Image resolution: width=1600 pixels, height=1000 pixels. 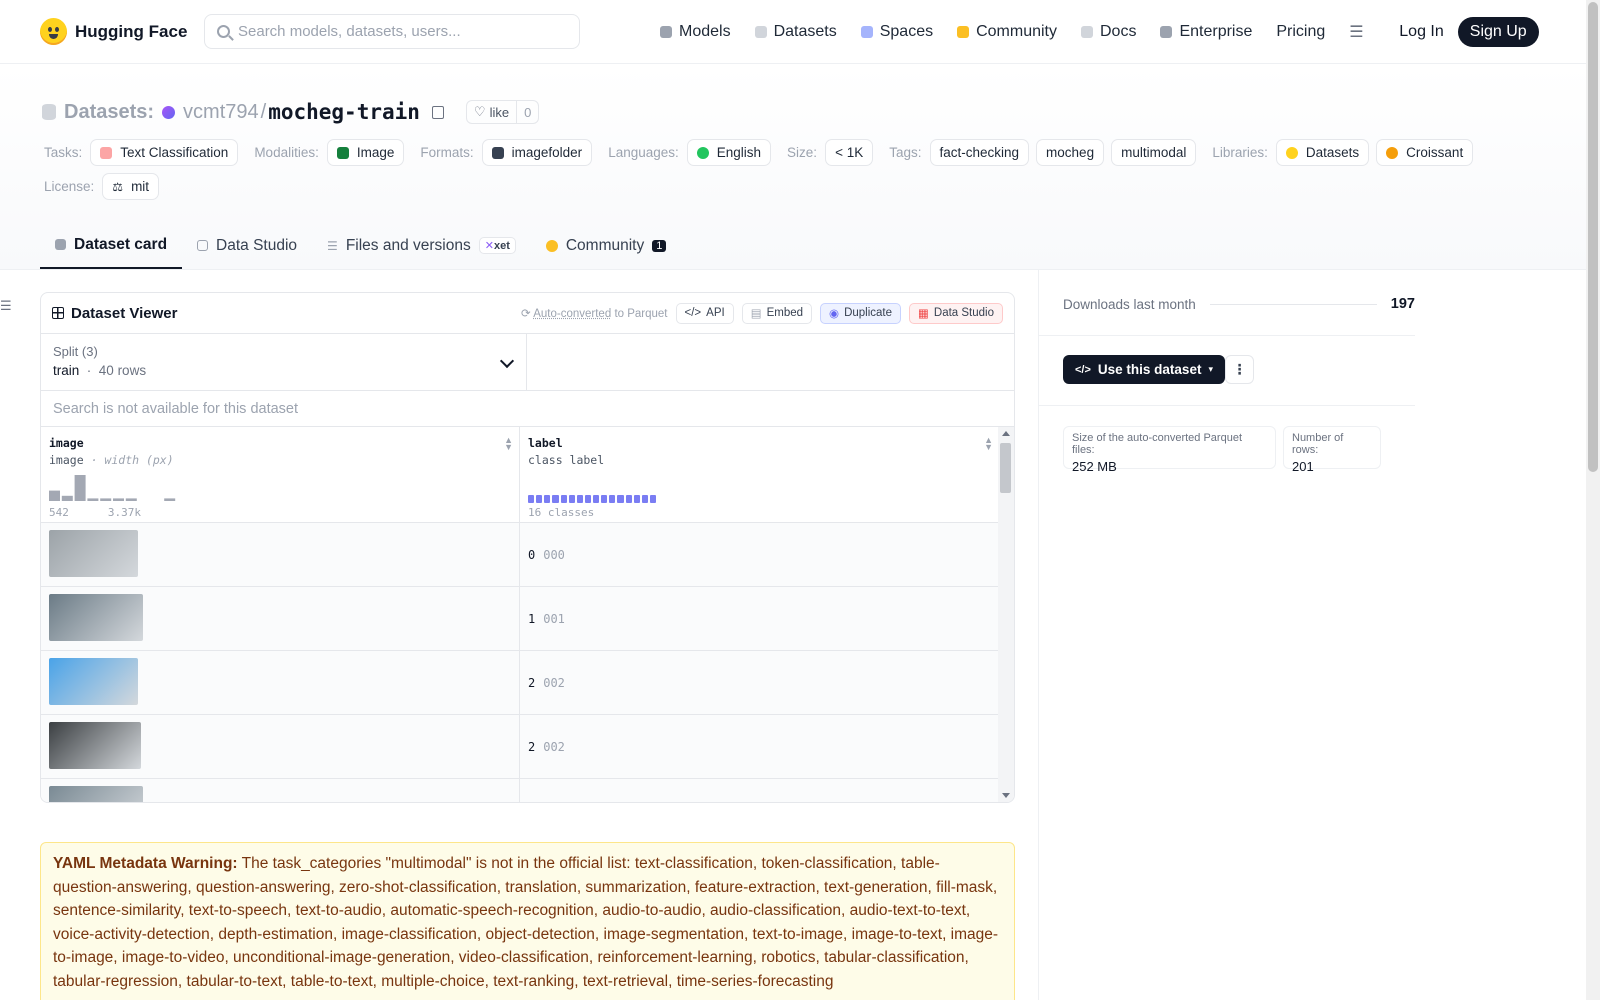 I want to click on scale-icon: ⚖, so click(x=118, y=186).